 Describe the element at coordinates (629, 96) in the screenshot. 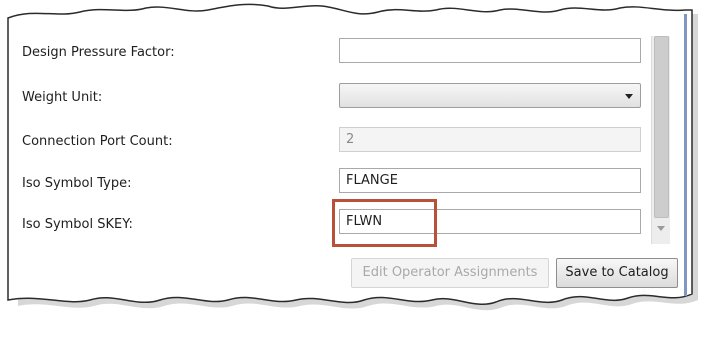

I see `chevron-down-icon` at that location.